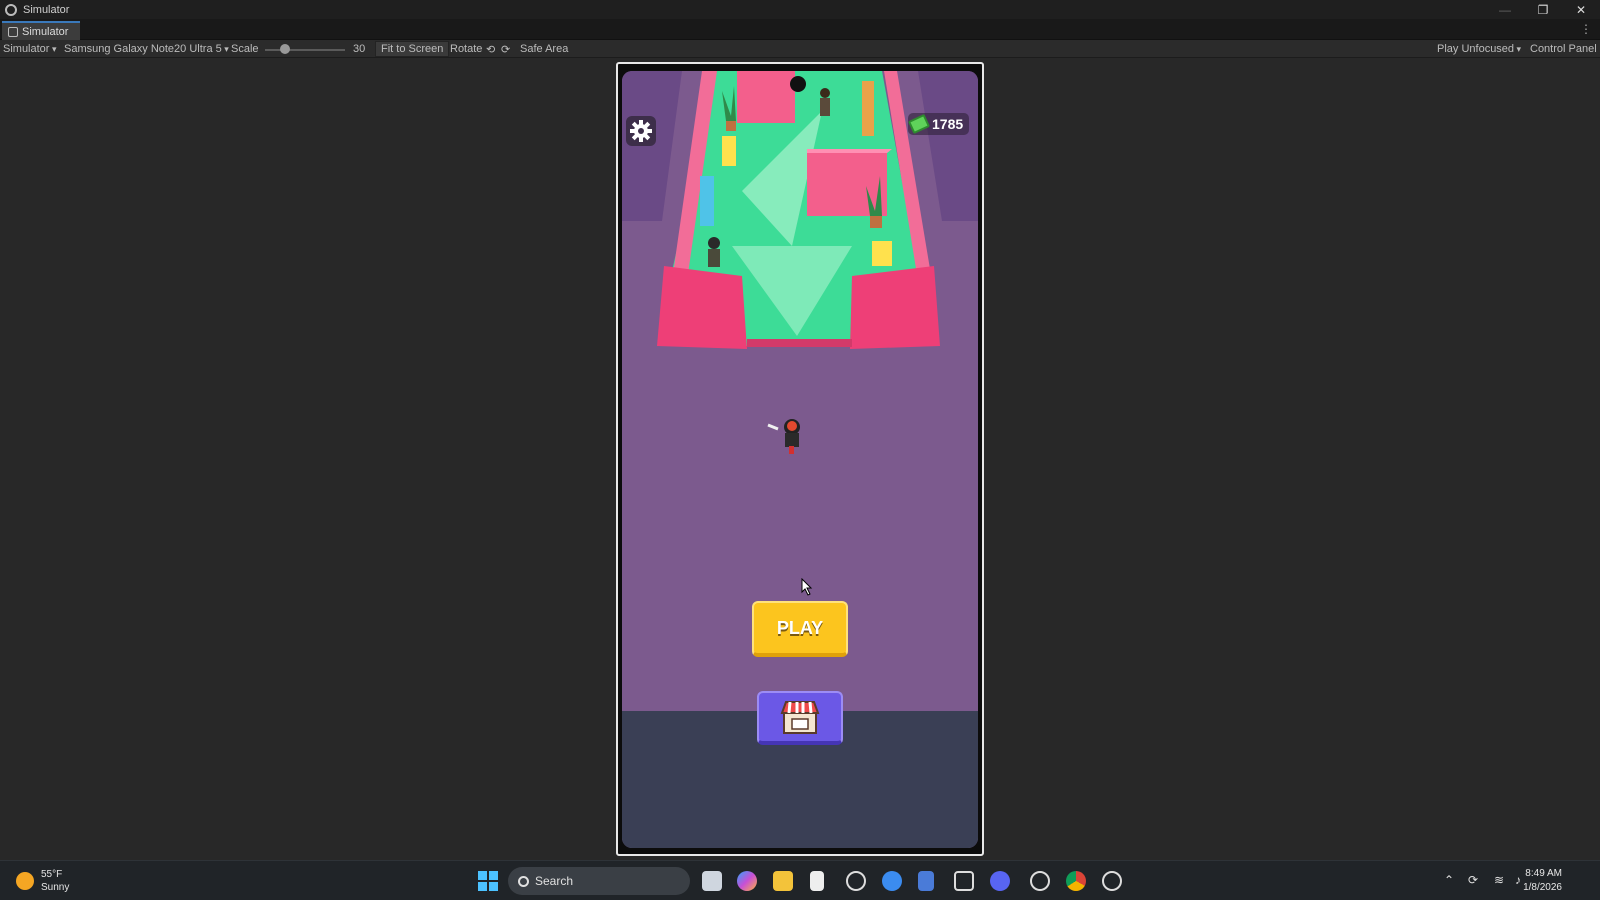 This screenshot has width=1600, height=900. I want to click on currency-display: 1785, so click(938, 124).